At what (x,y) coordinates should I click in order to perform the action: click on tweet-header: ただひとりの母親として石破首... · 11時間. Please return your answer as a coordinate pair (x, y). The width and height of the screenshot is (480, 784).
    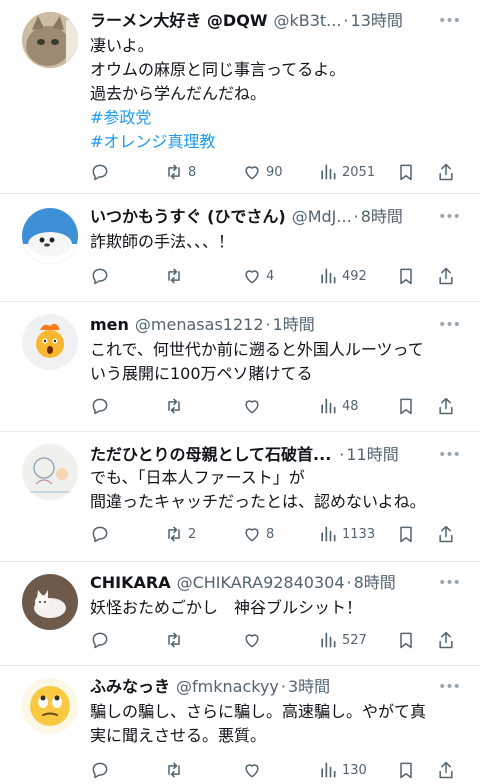
    Looking at the image, I should click on (262, 455).